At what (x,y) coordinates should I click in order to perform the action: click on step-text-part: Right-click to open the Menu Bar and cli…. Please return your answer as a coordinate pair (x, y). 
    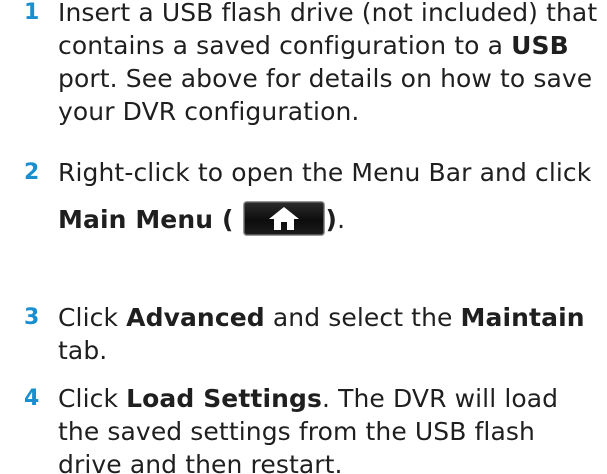
    Looking at the image, I should click on (325, 172).